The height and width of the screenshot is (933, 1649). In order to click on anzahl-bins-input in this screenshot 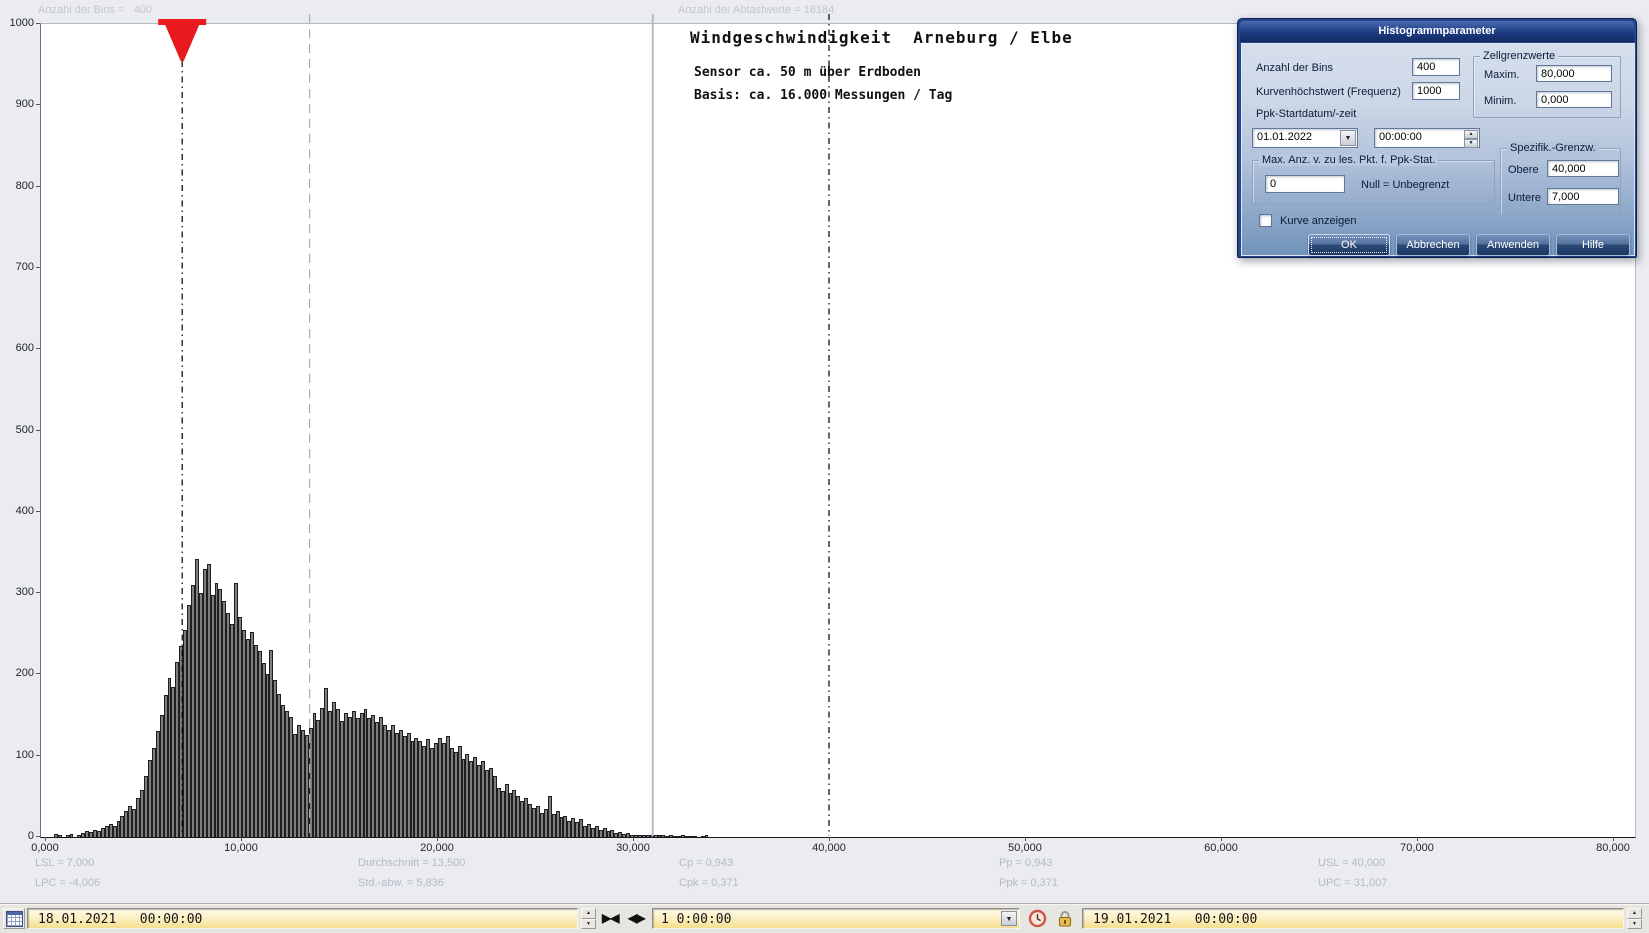, I will do `click(1436, 67)`.